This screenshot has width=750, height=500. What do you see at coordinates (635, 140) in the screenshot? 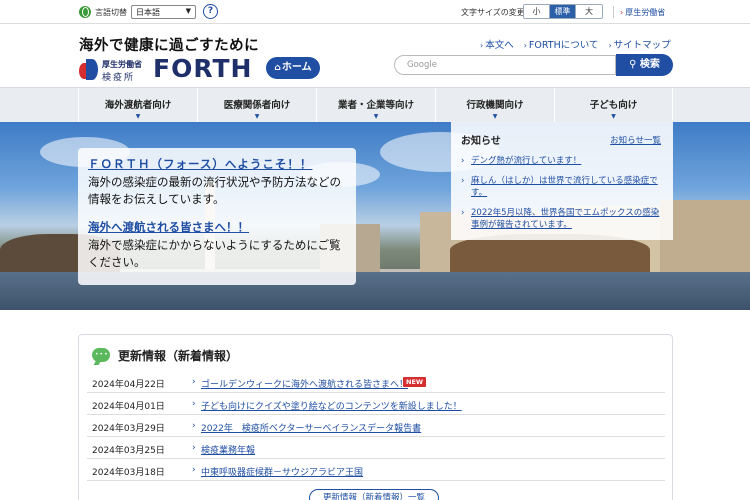
I see `notice-all-link: お知らせ一覧` at bounding box center [635, 140].